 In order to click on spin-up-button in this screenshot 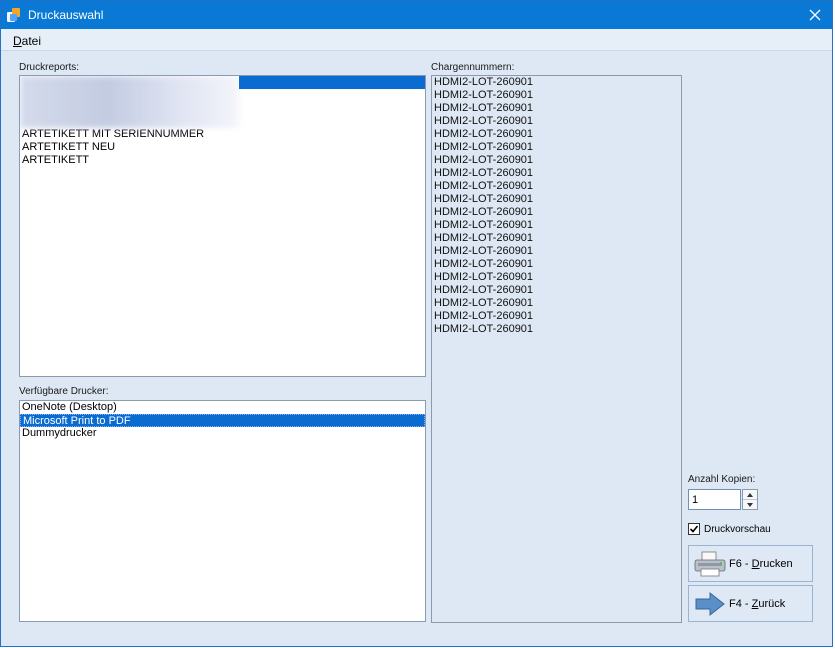, I will do `click(750, 495)`.